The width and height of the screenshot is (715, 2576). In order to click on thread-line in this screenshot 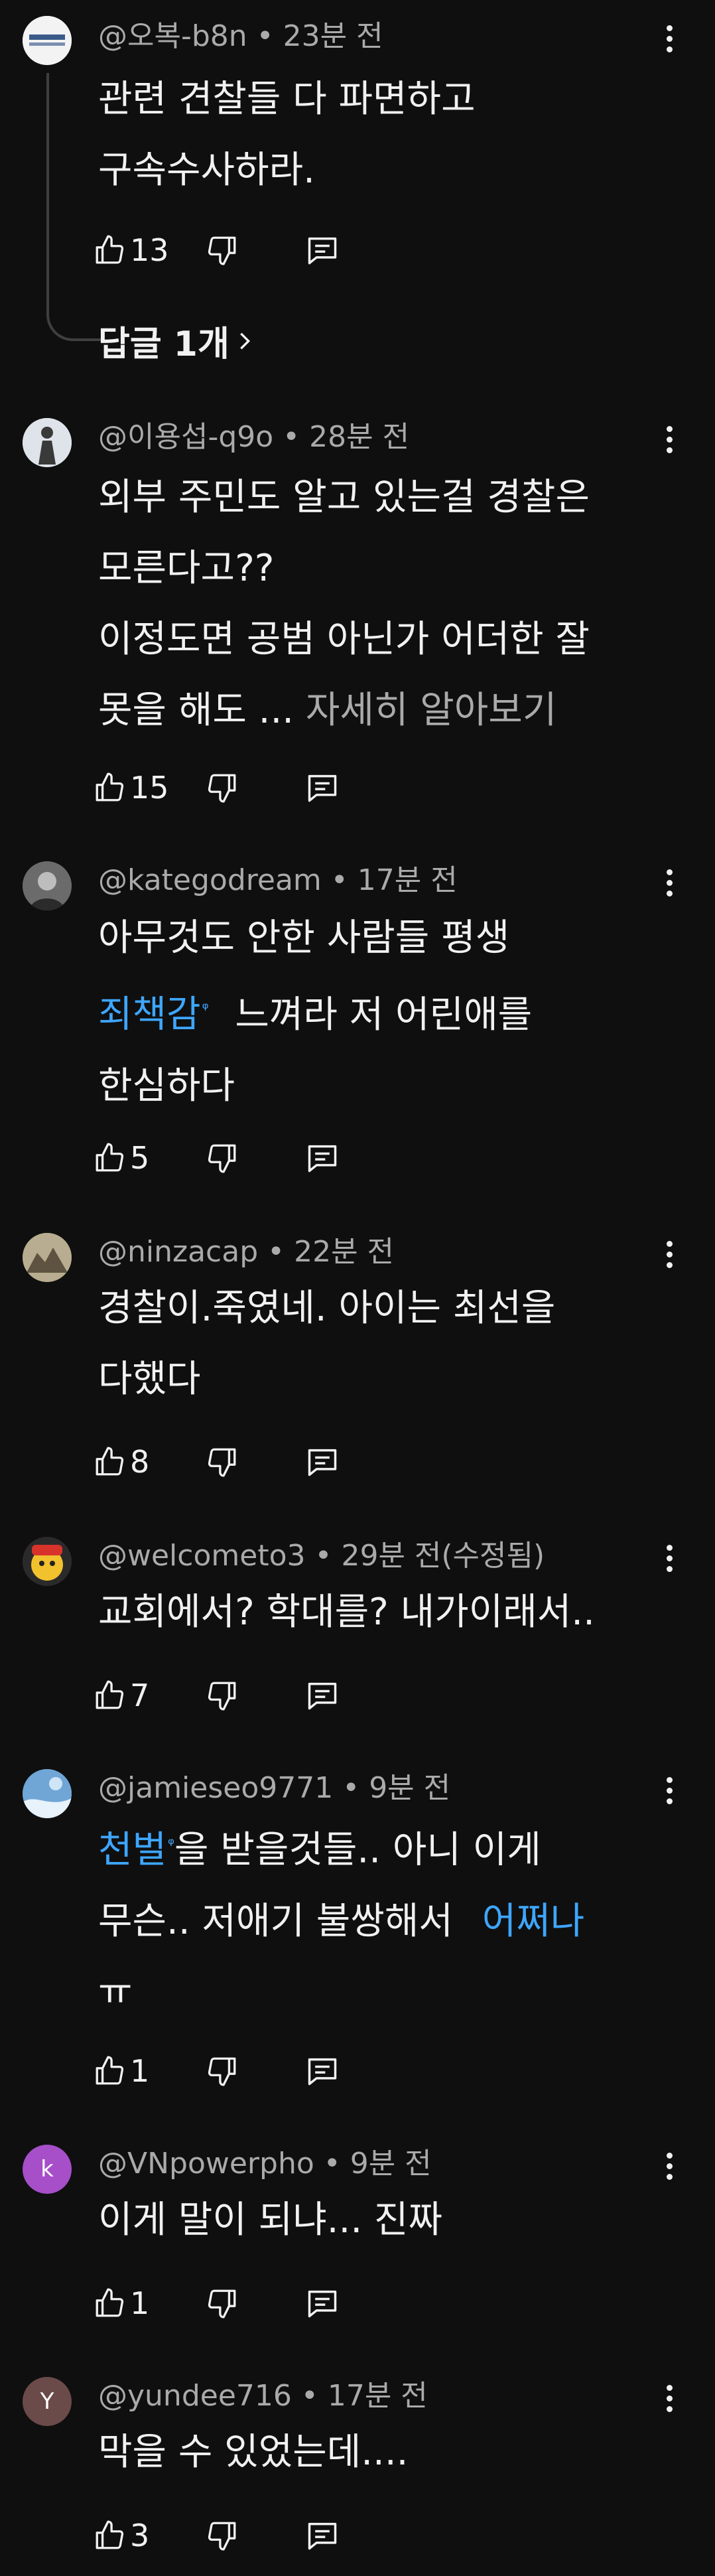, I will do `click(74, 207)`.